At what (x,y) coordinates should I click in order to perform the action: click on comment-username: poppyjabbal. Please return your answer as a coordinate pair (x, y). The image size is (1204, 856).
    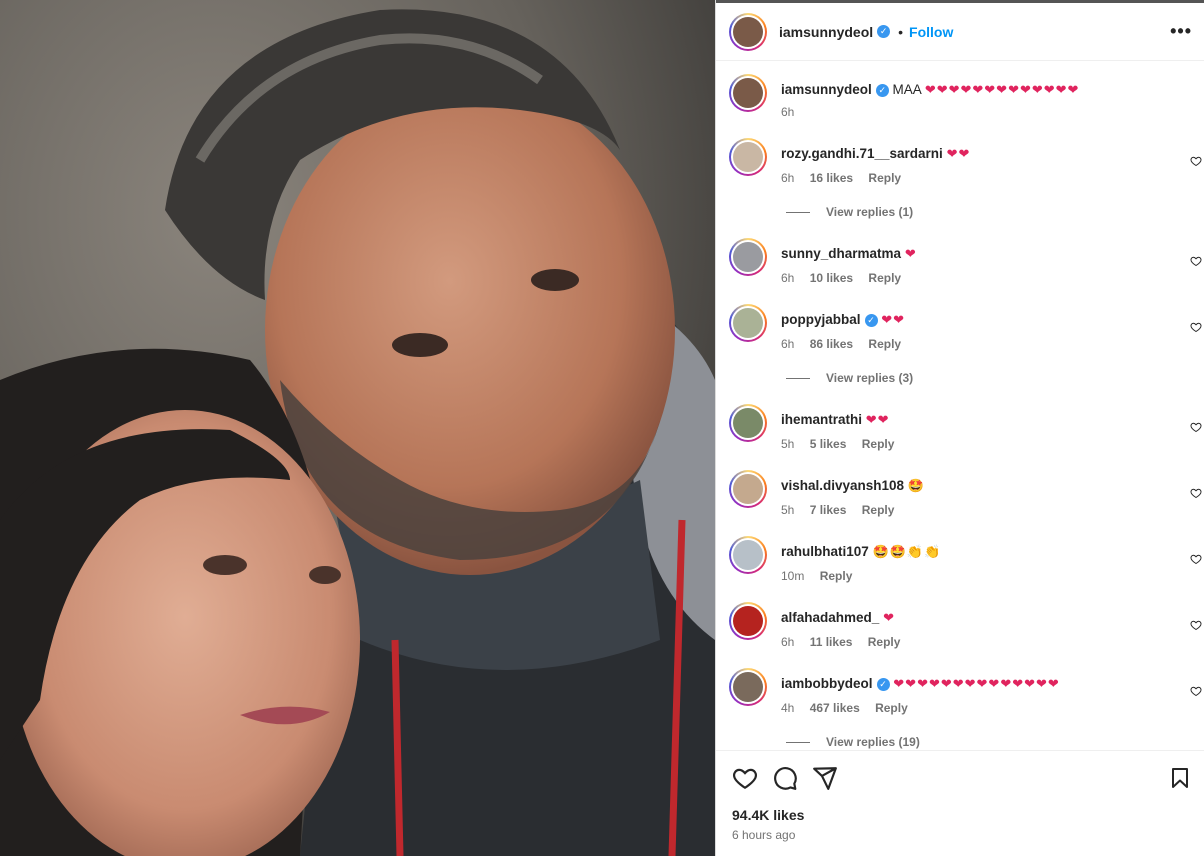
    Looking at the image, I should click on (821, 319).